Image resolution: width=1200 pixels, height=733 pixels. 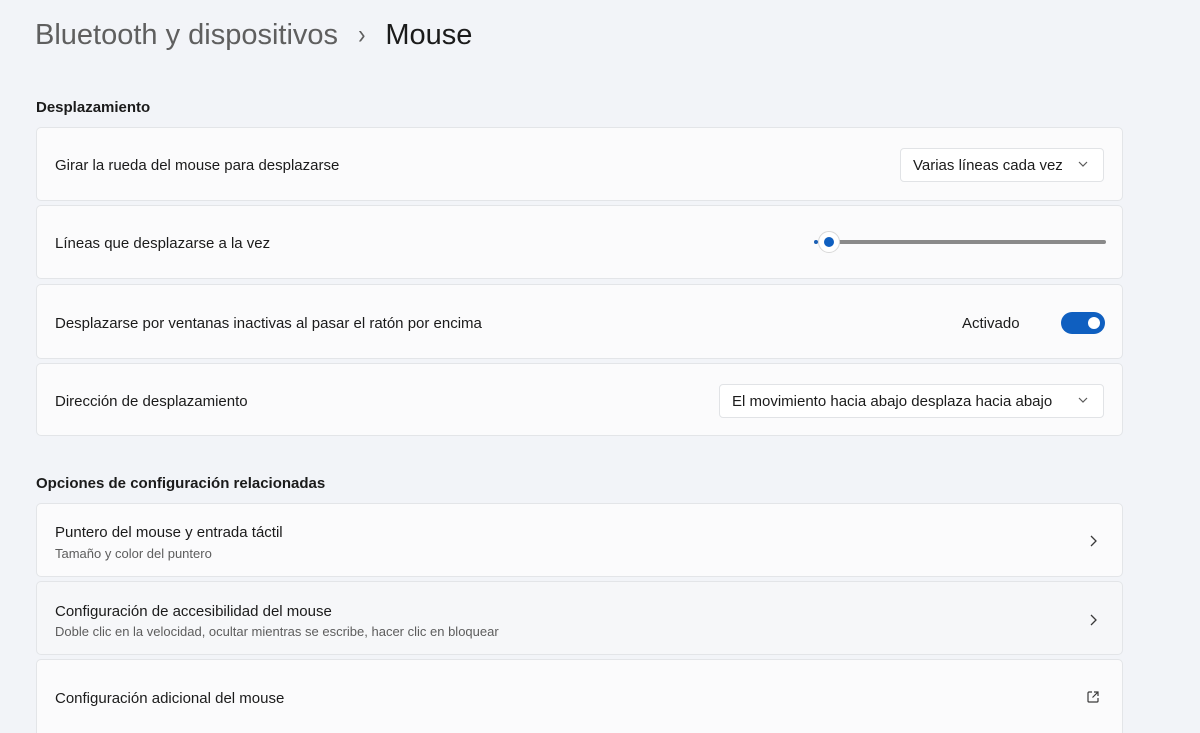 What do you see at coordinates (169, 698) in the screenshot?
I see `related-item-label: Configuración adicional del mouse` at bounding box center [169, 698].